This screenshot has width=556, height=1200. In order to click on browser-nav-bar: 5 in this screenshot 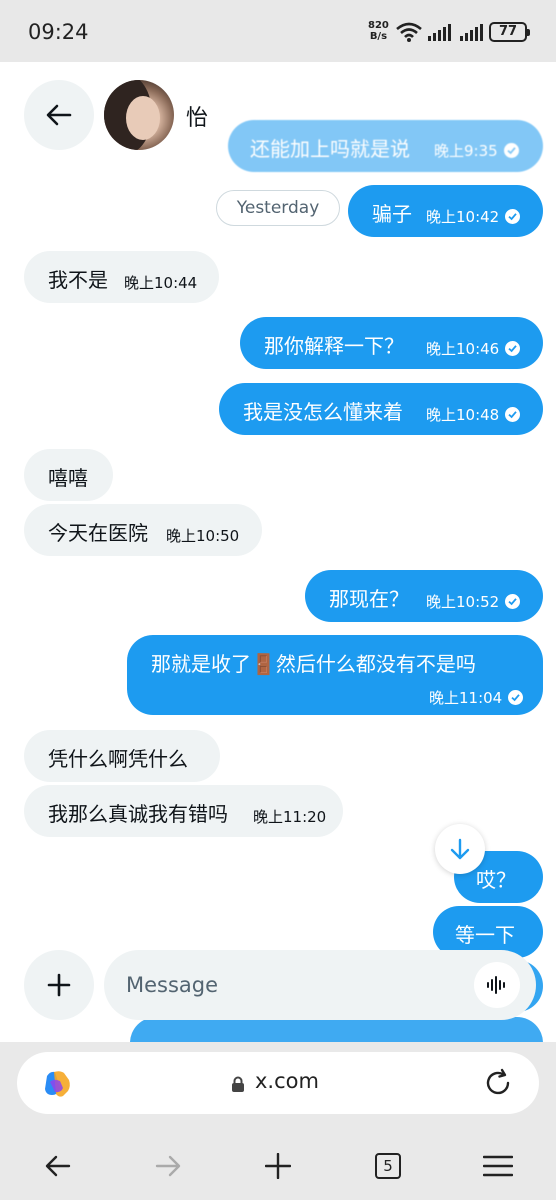, I will do `click(278, 1166)`.